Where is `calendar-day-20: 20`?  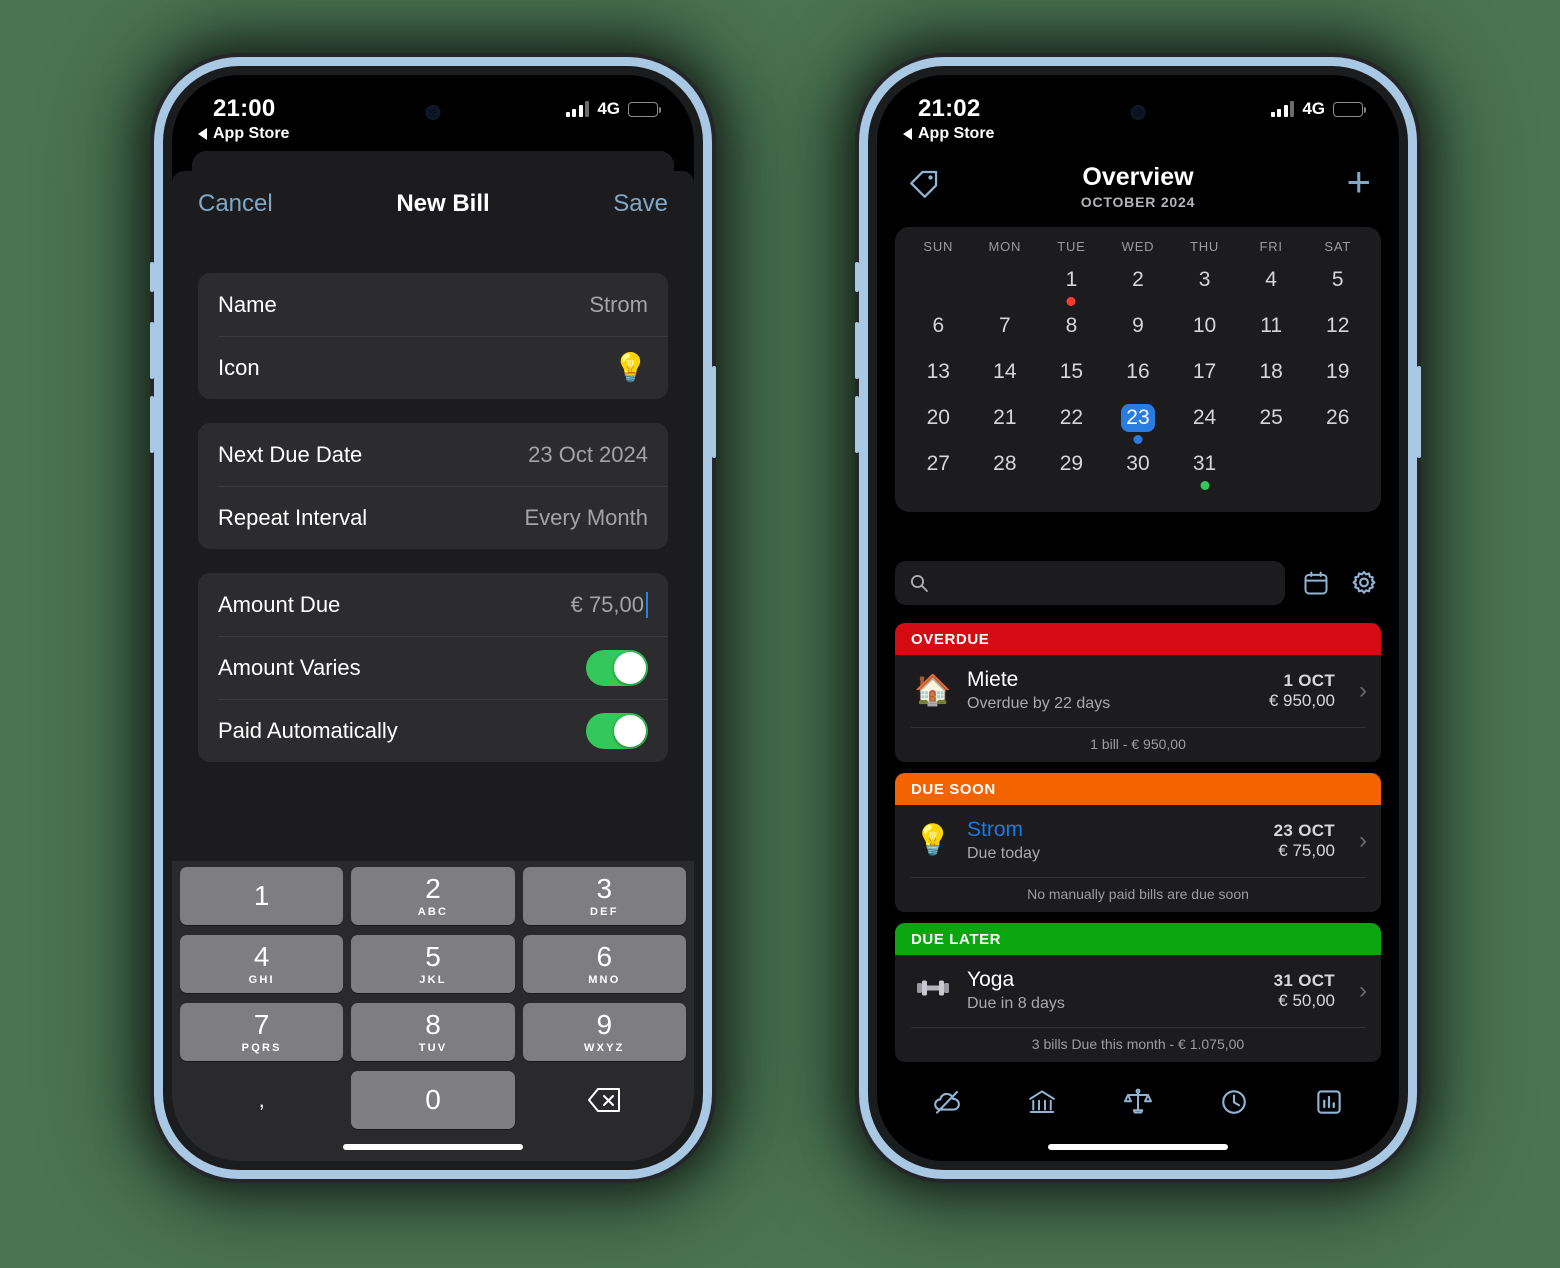
calendar-day-20: 20 is located at coordinates (938, 427).